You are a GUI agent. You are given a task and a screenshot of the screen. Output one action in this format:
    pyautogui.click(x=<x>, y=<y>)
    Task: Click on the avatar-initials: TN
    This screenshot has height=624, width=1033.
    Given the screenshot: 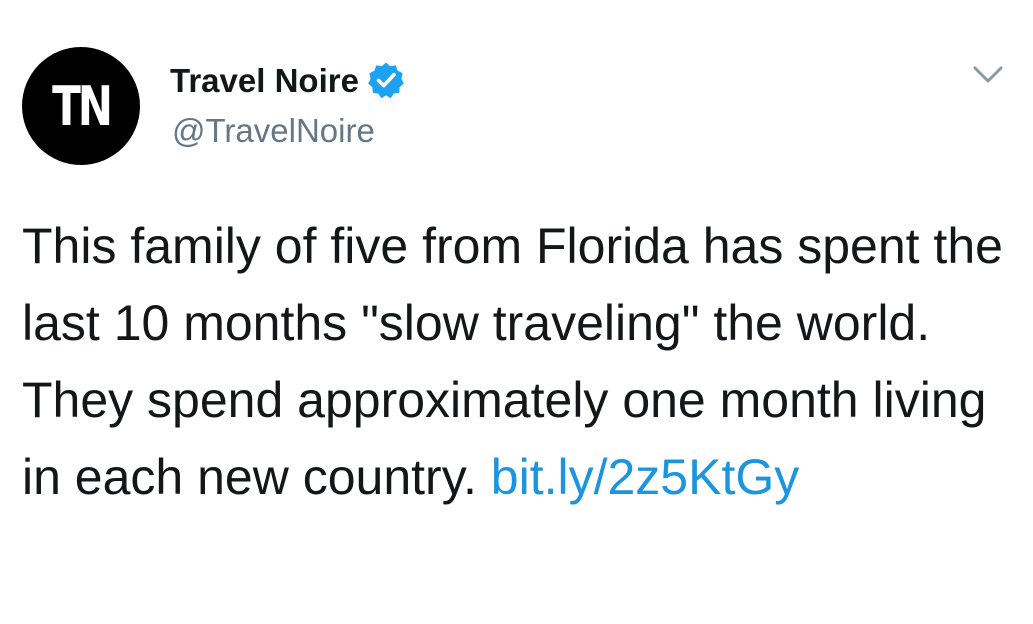 What is the action you would take?
    pyautogui.click(x=82, y=106)
    